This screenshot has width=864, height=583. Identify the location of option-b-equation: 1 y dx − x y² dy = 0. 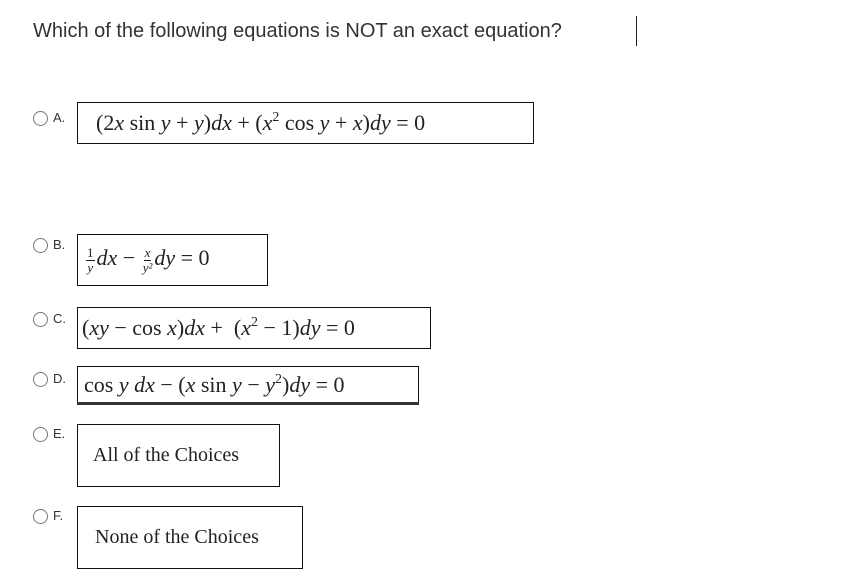
(148, 259).